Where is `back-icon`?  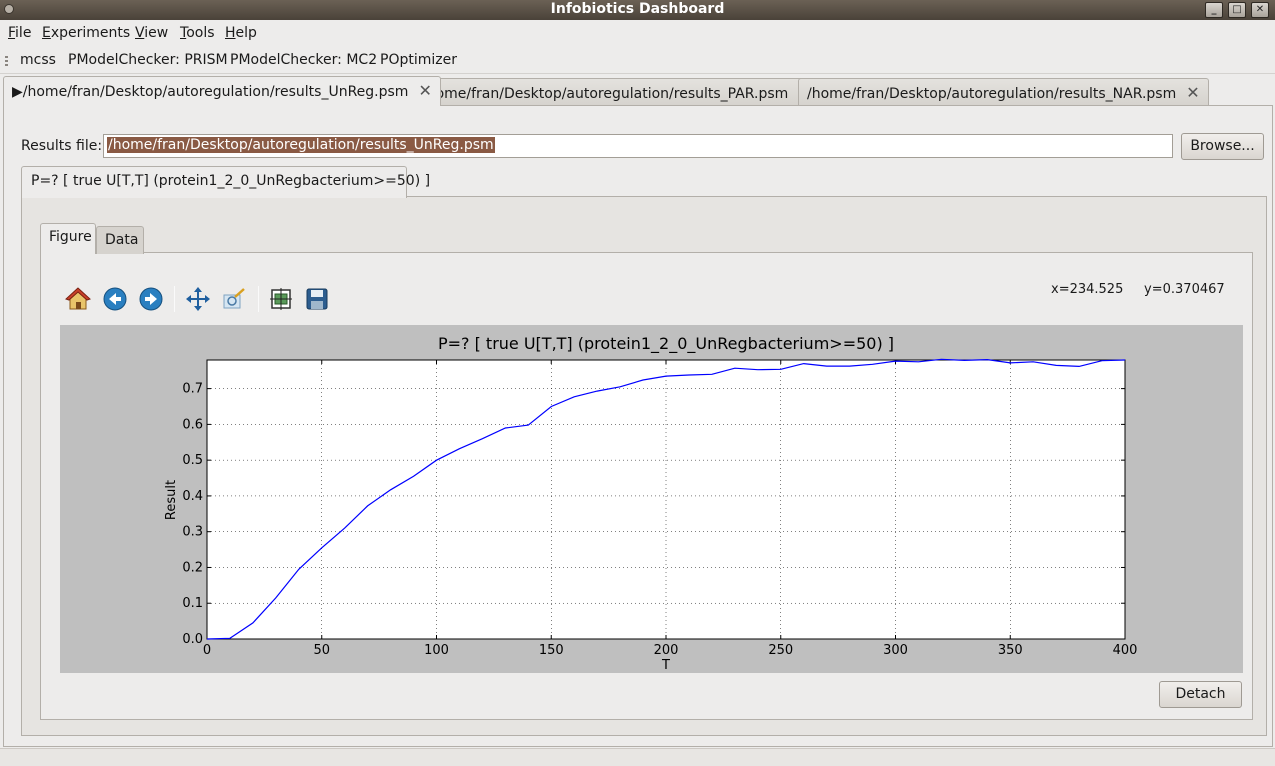
back-icon is located at coordinates (115, 299).